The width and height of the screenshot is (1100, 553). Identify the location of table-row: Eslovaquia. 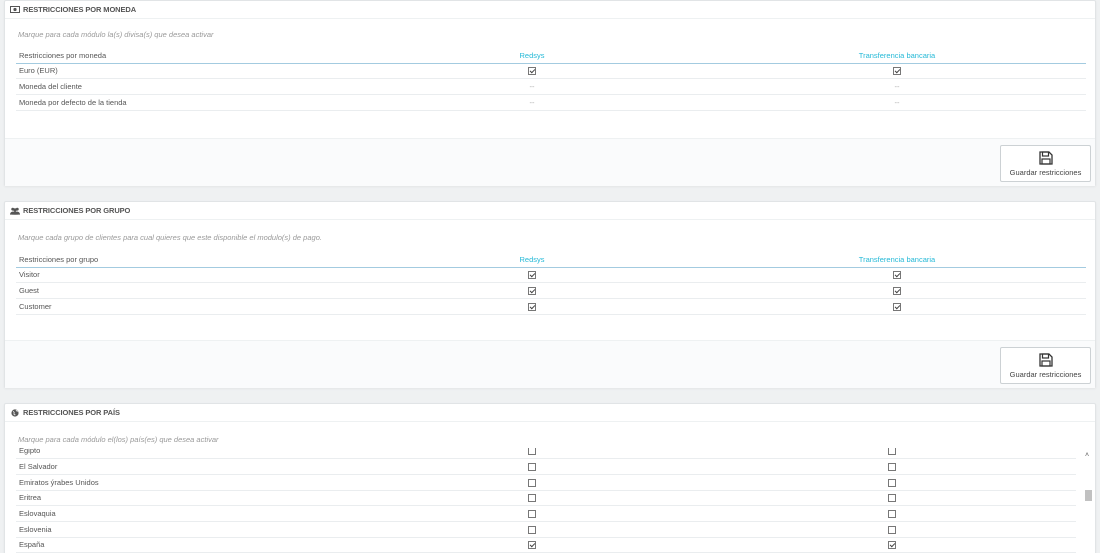
(546, 513).